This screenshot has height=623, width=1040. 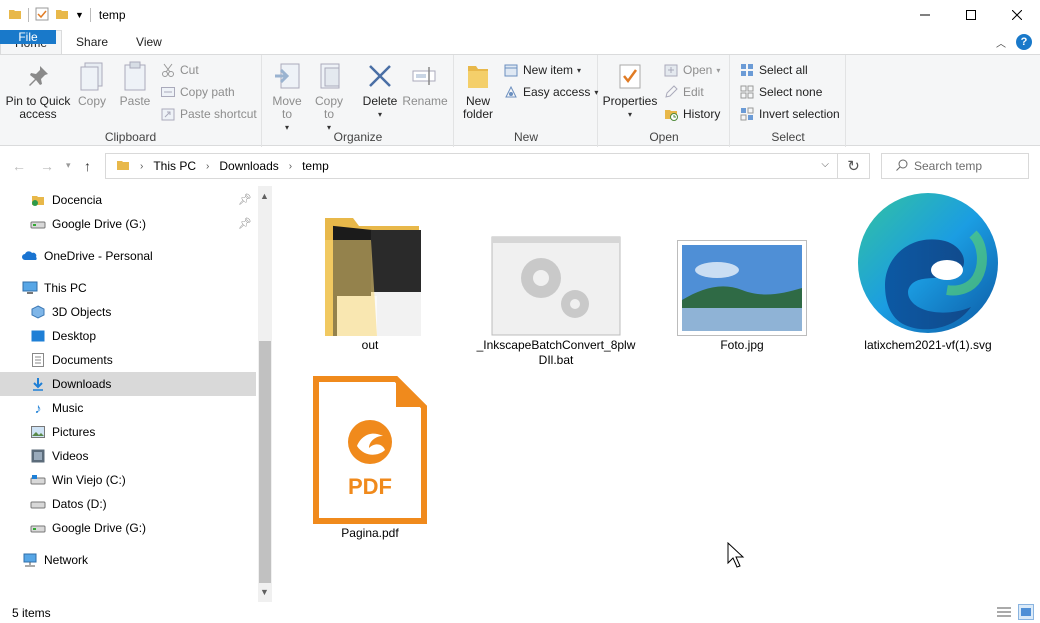 What do you see at coordinates (128, 384) in the screenshot?
I see `nav-item-downloads: Downloads` at bounding box center [128, 384].